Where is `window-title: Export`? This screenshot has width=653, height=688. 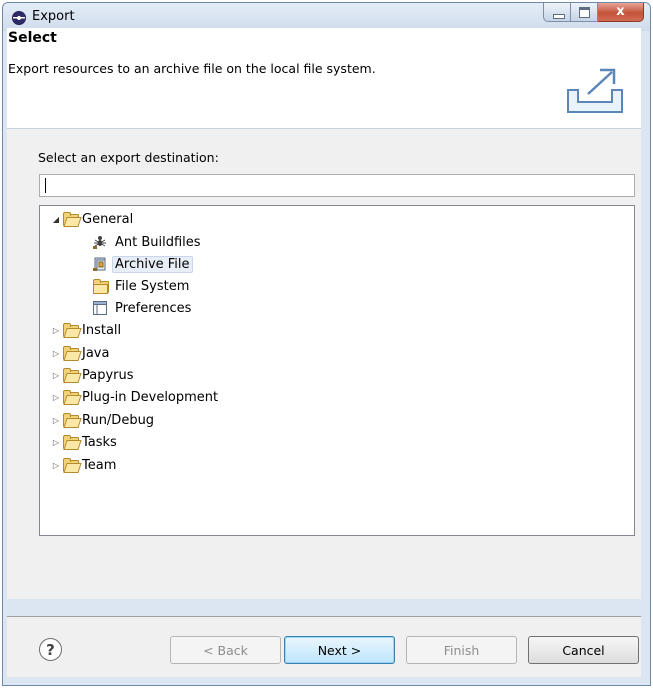
window-title: Export is located at coordinates (53, 16).